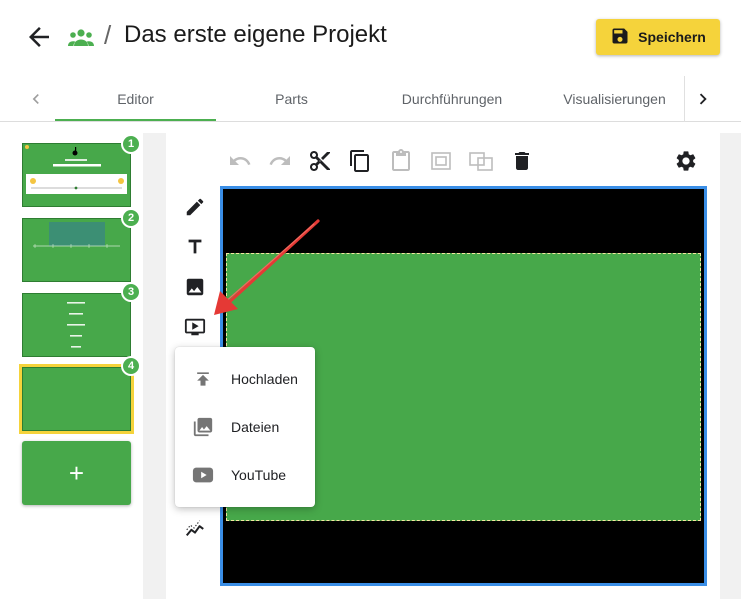  Describe the element at coordinates (522, 161) in the screenshot. I see `delete-icon` at that location.